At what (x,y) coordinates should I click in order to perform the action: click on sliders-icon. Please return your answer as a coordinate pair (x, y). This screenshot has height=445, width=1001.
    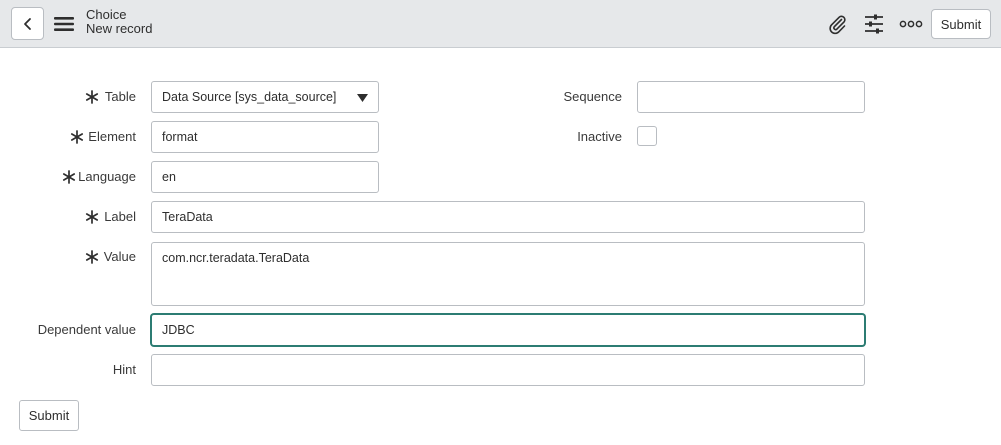
    Looking at the image, I should click on (874, 24).